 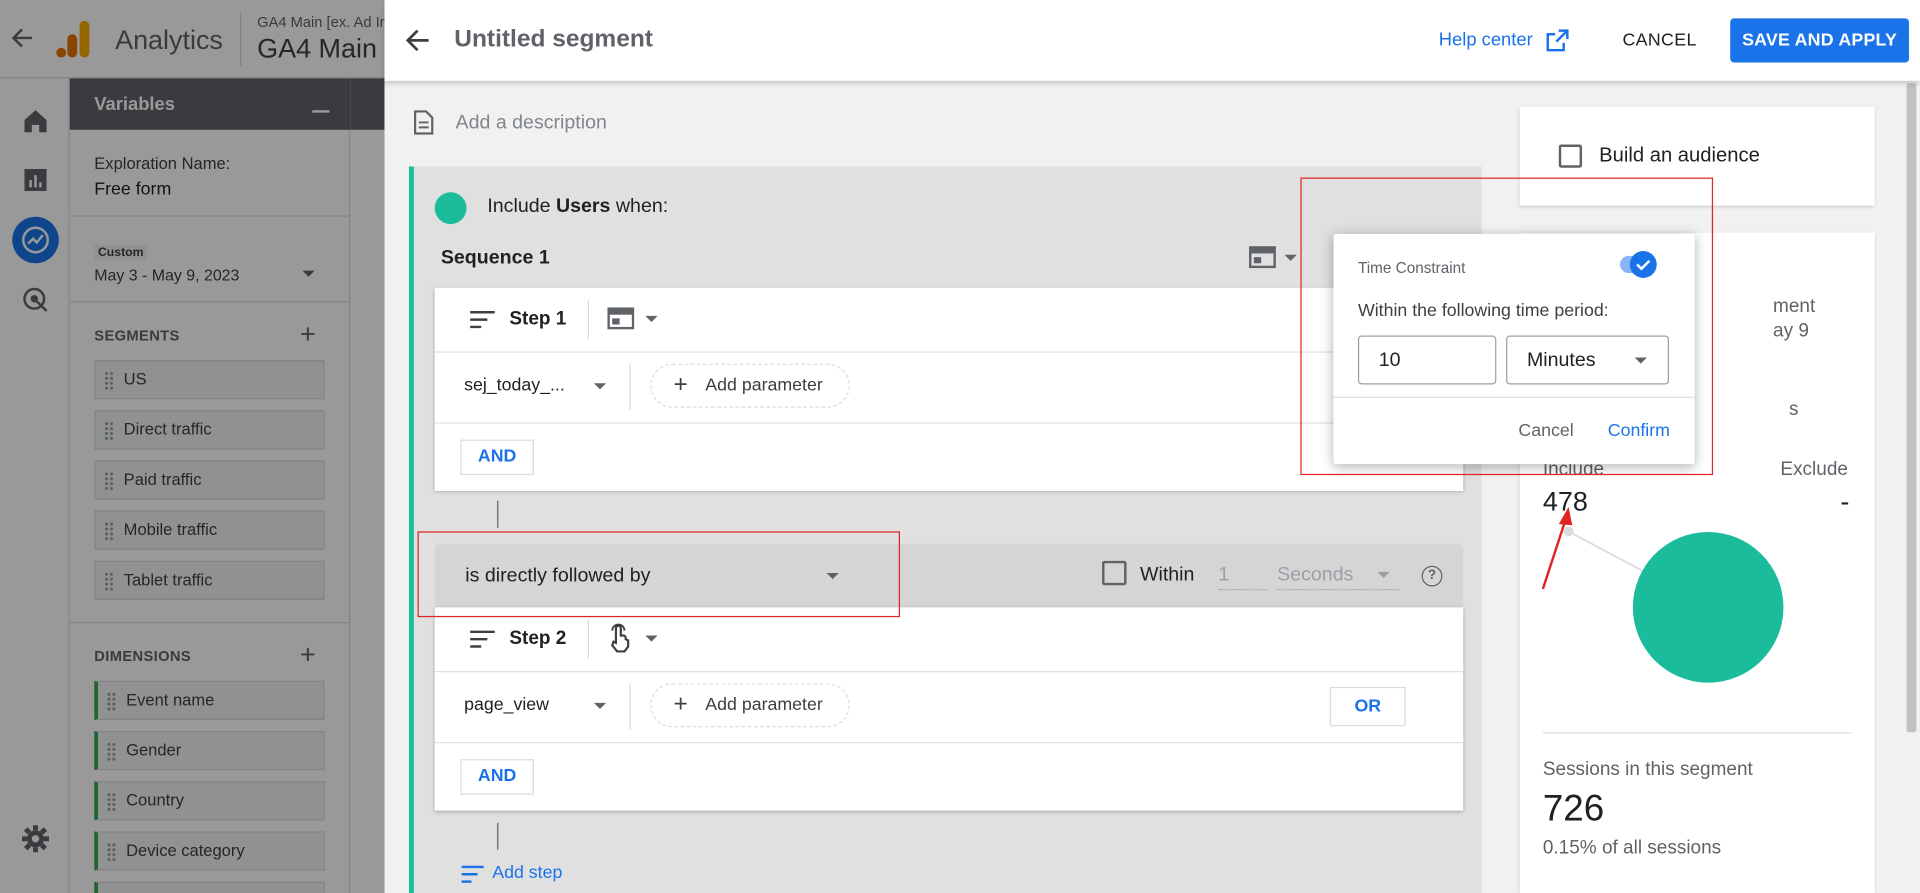 I want to click on sessions-label: Sessions in this segment, so click(x=1647, y=770).